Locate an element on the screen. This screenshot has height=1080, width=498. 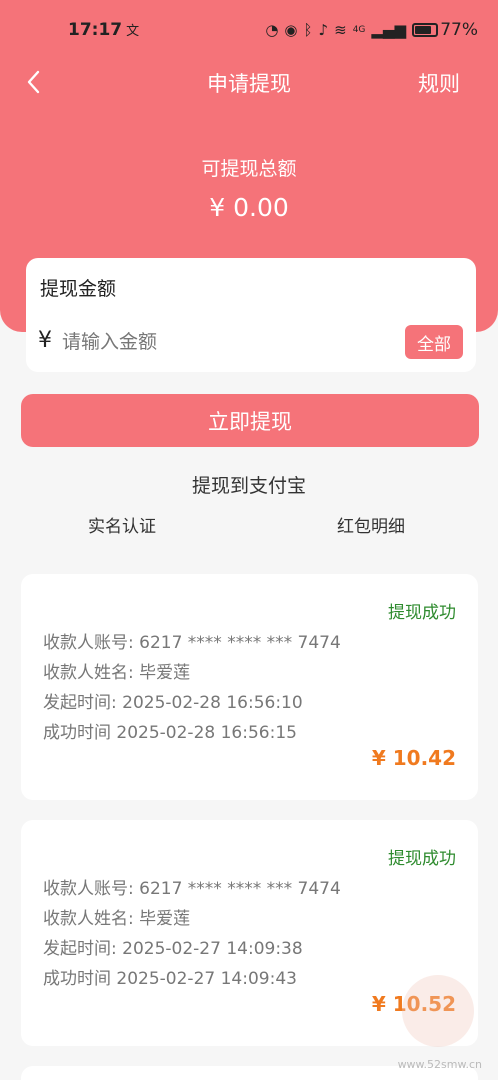
bluetooth-icon: ᛒ is located at coordinates (308, 30).